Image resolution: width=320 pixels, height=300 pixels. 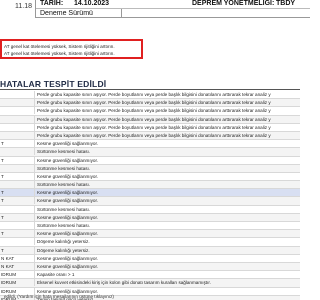 What do you see at coordinates (167, 275) in the screenshot?
I see `error-message-link: Kapasite oranı > 1` at bounding box center [167, 275].